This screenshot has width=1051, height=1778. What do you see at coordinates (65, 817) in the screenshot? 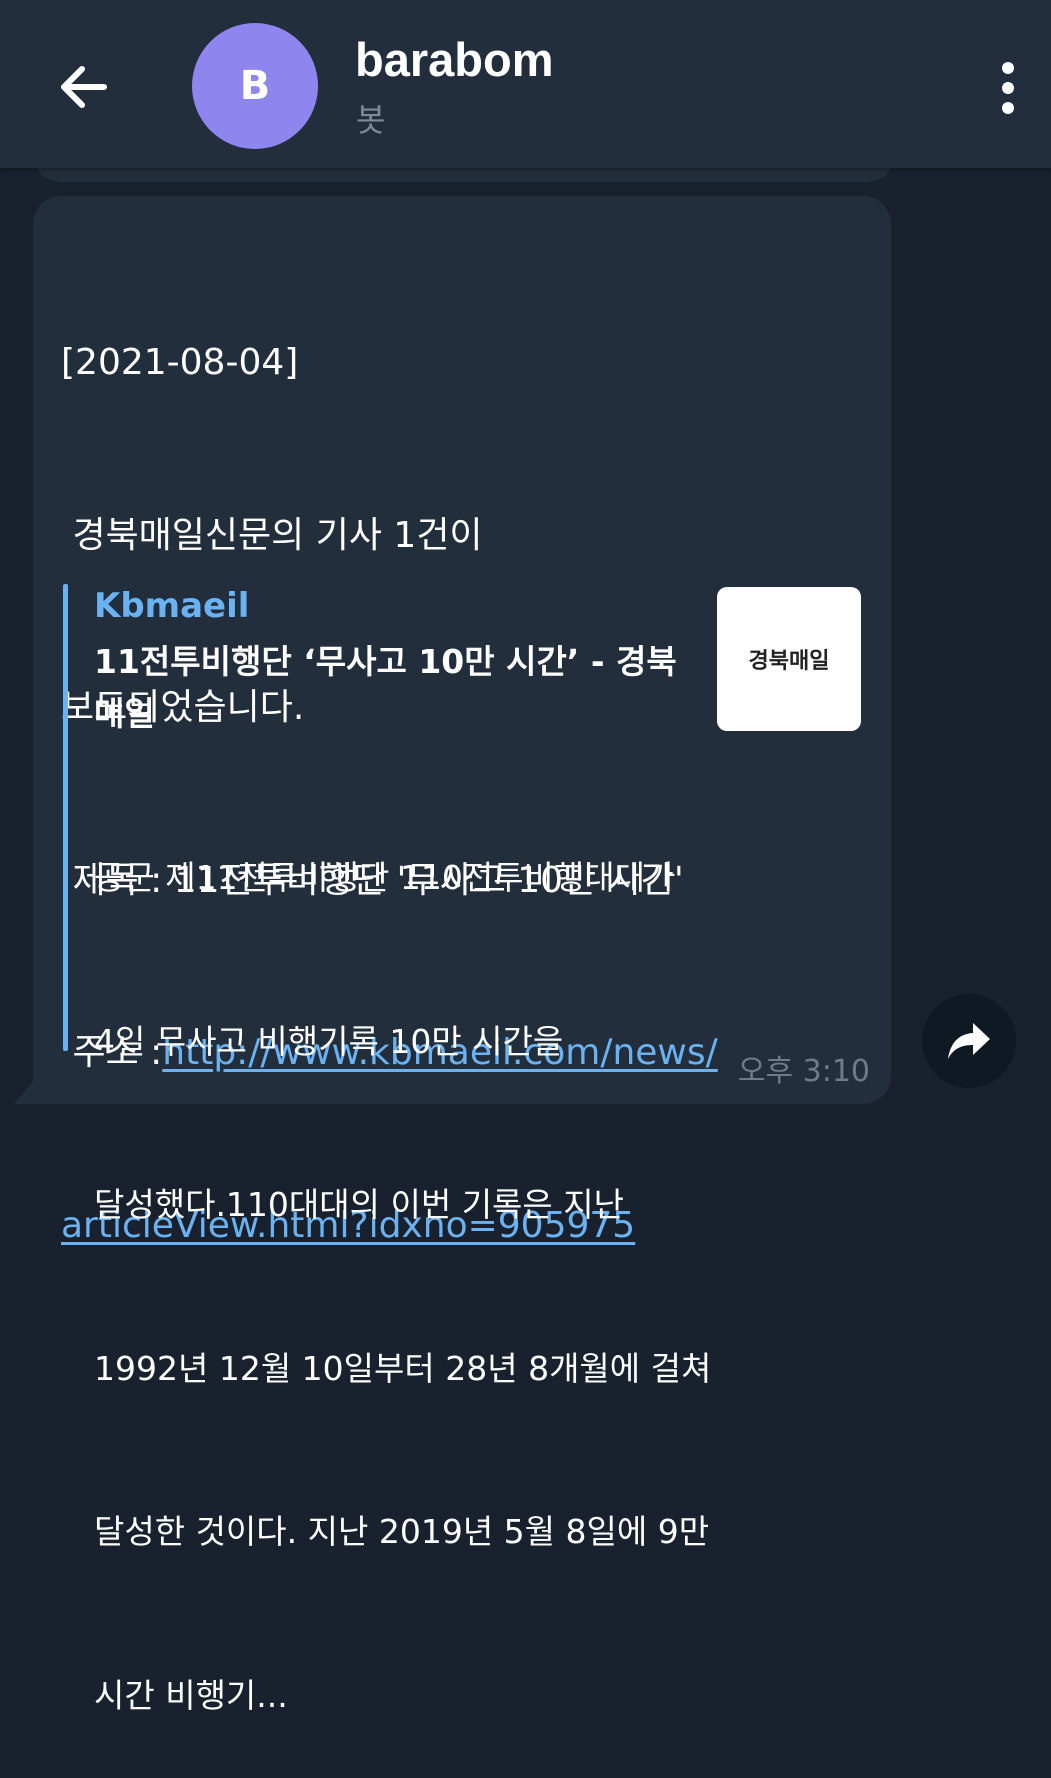
I see `link-preview-accent-bar` at bounding box center [65, 817].